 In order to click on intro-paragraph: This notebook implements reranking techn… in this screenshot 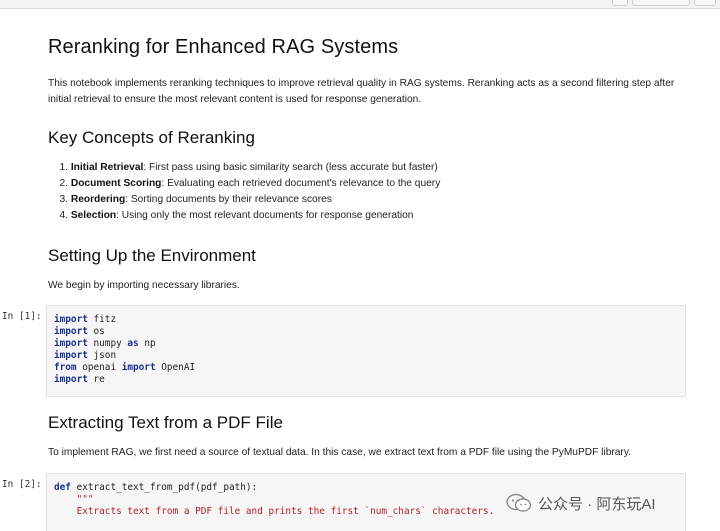, I will do `click(361, 91)`.